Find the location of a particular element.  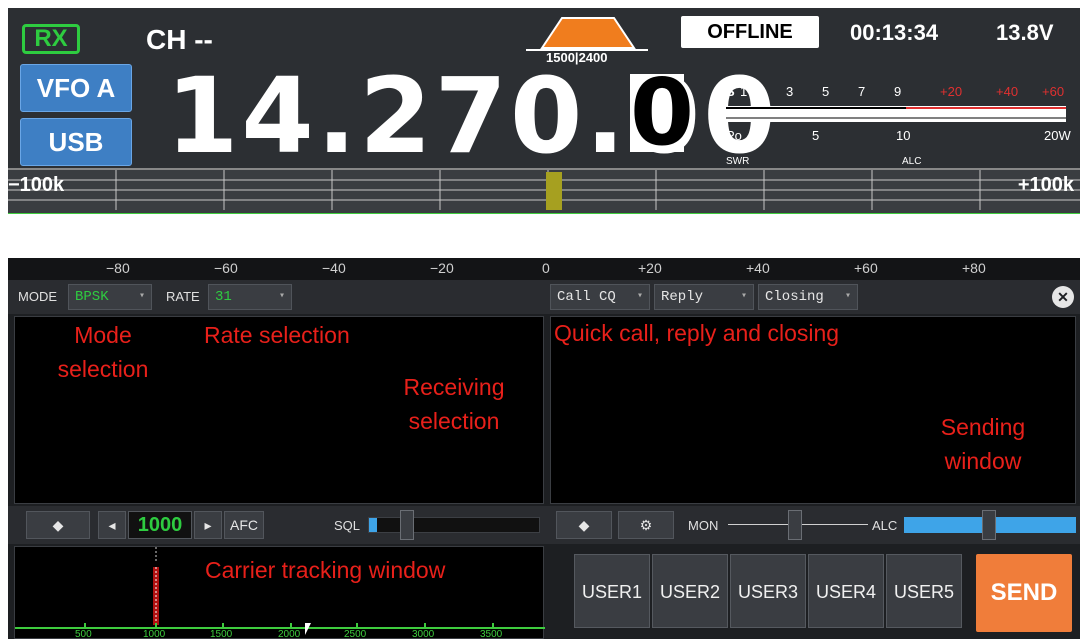

clear-tx-button: ◆ is located at coordinates (584, 525).